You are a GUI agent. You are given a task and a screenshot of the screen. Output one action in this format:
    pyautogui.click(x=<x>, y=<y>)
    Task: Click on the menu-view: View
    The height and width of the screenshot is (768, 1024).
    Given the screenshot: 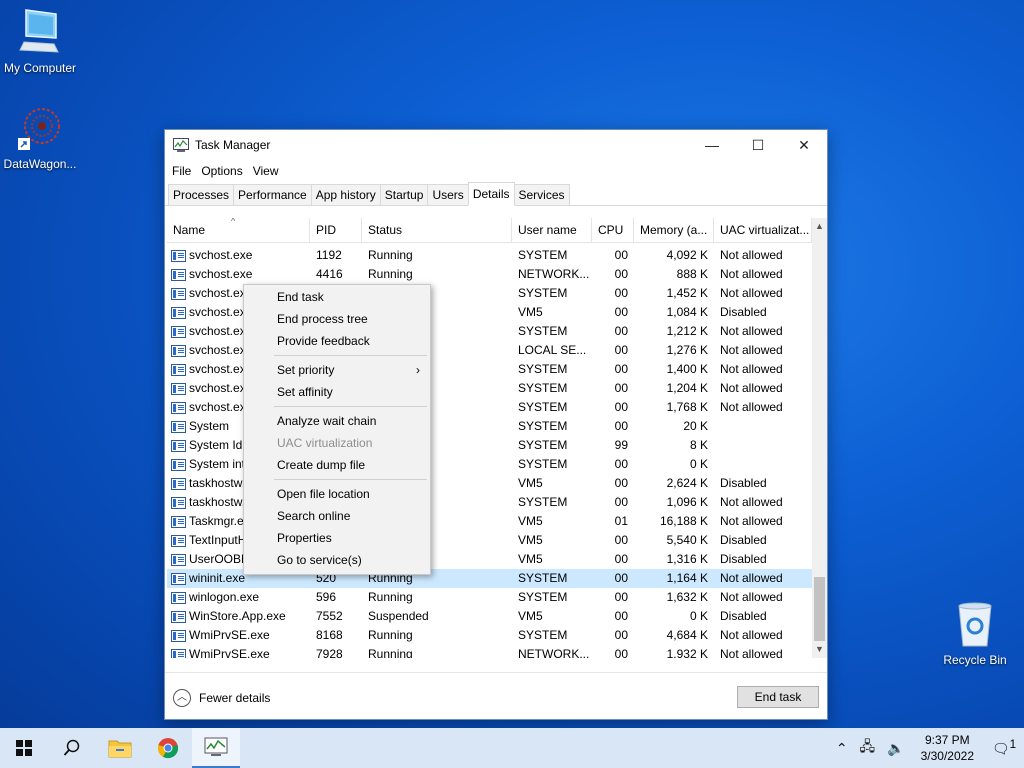 What is the action you would take?
    pyautogui.click(x=269, y=171)
    